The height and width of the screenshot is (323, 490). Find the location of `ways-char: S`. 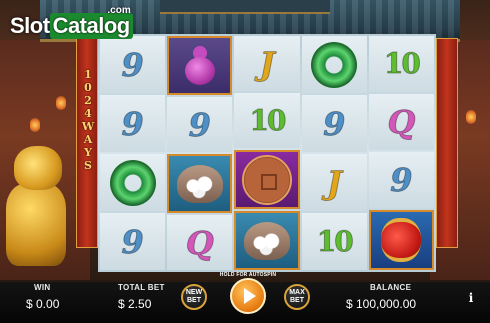

ways-char: S is located at coordinates (88, 165).